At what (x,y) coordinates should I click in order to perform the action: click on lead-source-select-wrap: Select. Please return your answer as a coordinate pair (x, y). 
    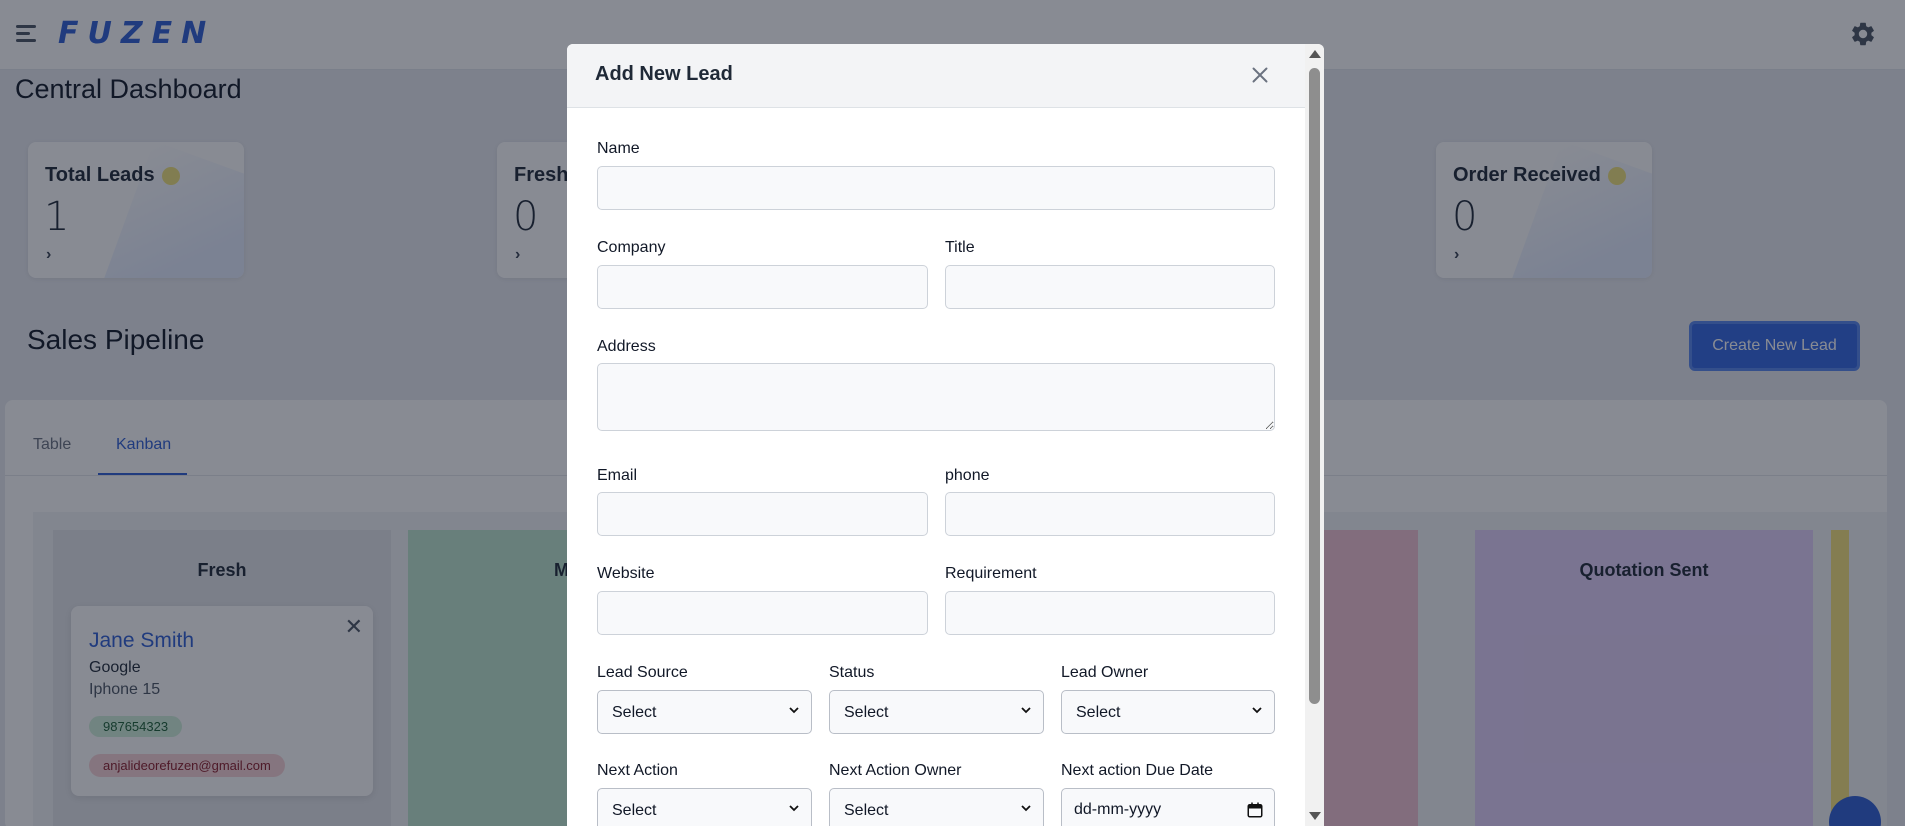
    Looking at the image, I should click on (704, 712).